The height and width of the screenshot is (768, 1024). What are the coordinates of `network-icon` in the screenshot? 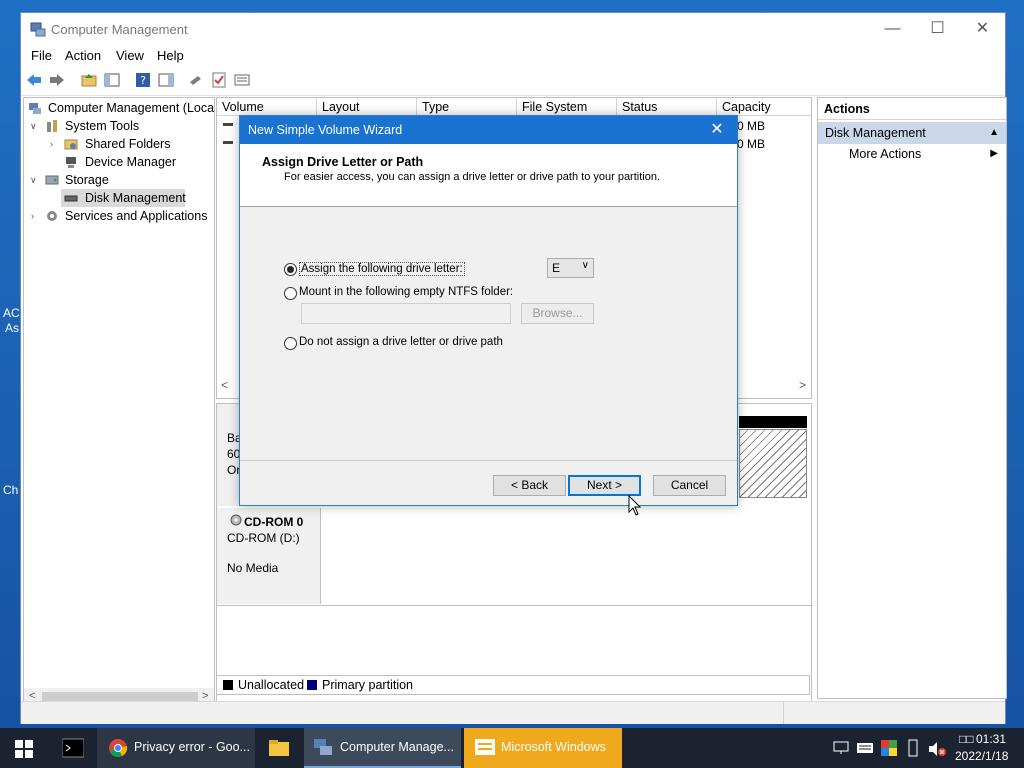 It's located at (841, 748).